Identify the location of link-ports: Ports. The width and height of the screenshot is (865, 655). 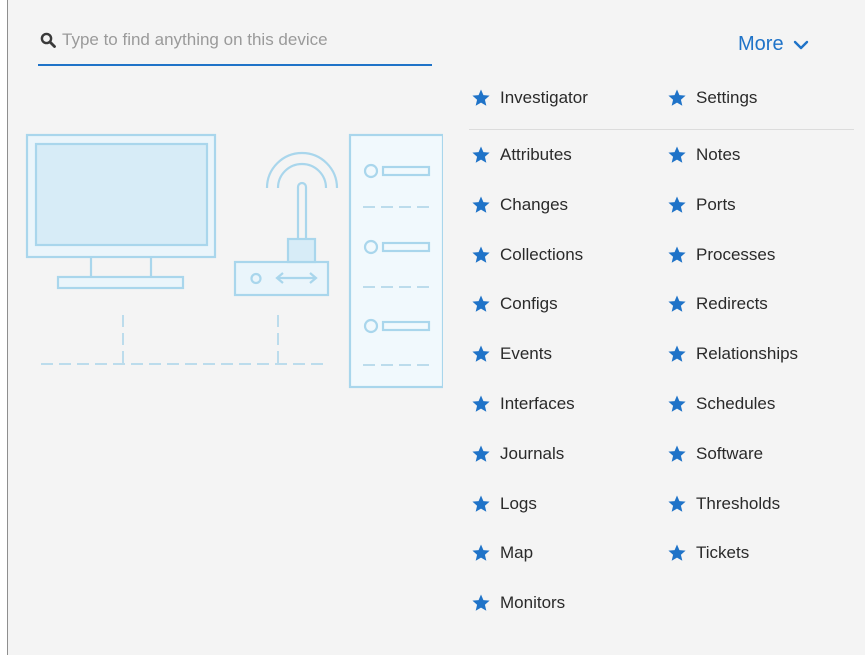
(701, 205).